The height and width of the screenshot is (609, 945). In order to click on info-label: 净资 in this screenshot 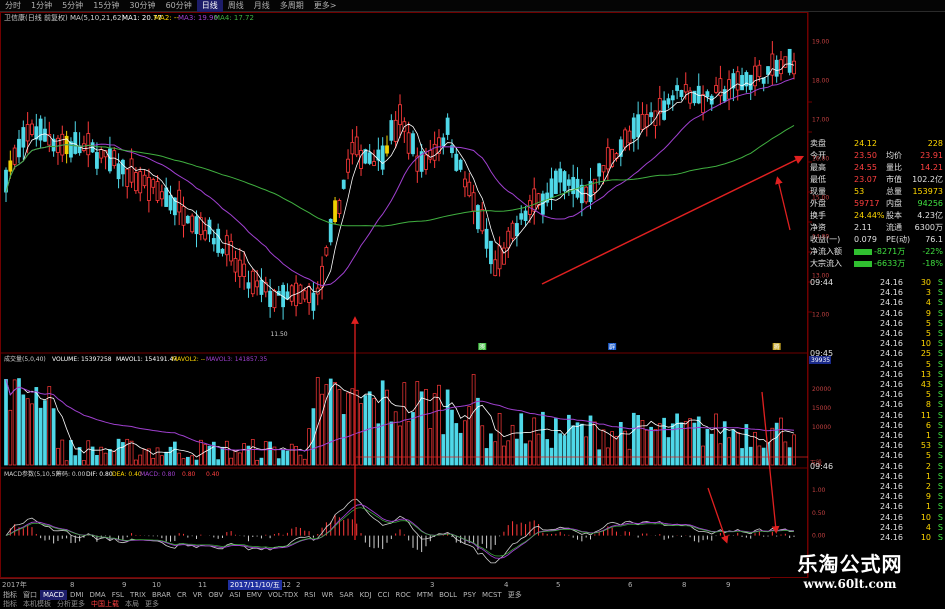, I will do `click(818, 227)`.